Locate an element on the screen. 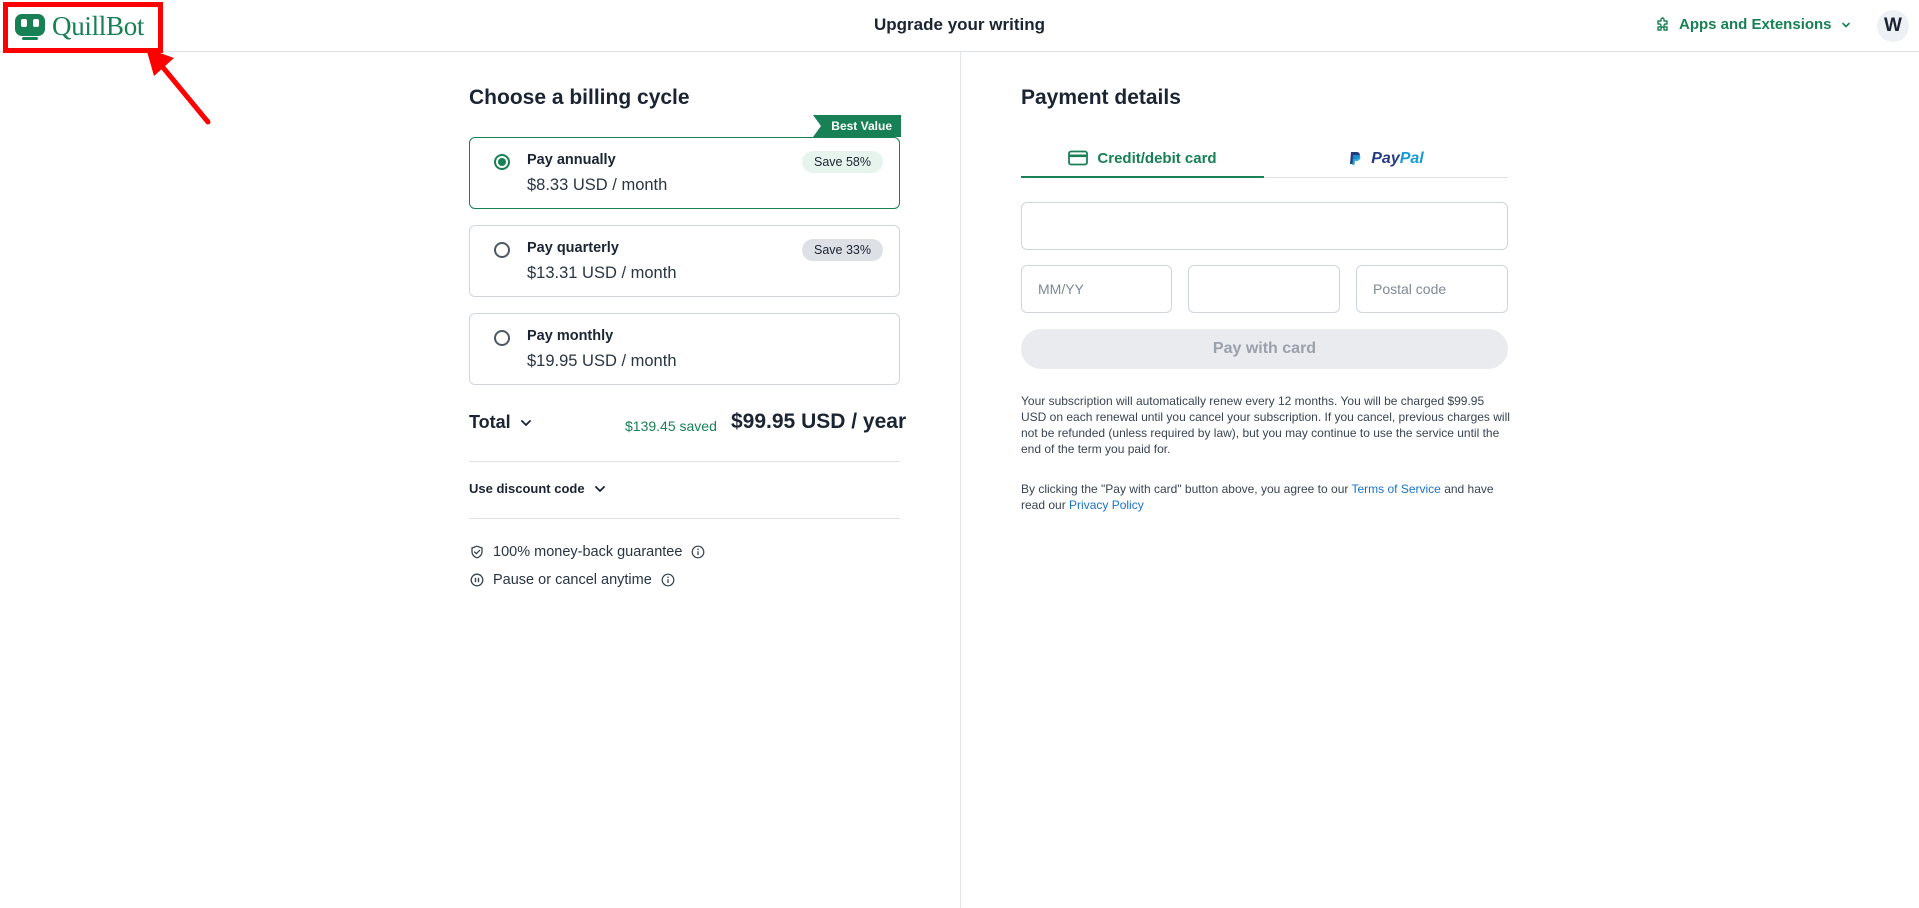 Image resolution: width=1919 pixels, height=908 pixels. postal-code-input is located at coordinates (1432, 289).